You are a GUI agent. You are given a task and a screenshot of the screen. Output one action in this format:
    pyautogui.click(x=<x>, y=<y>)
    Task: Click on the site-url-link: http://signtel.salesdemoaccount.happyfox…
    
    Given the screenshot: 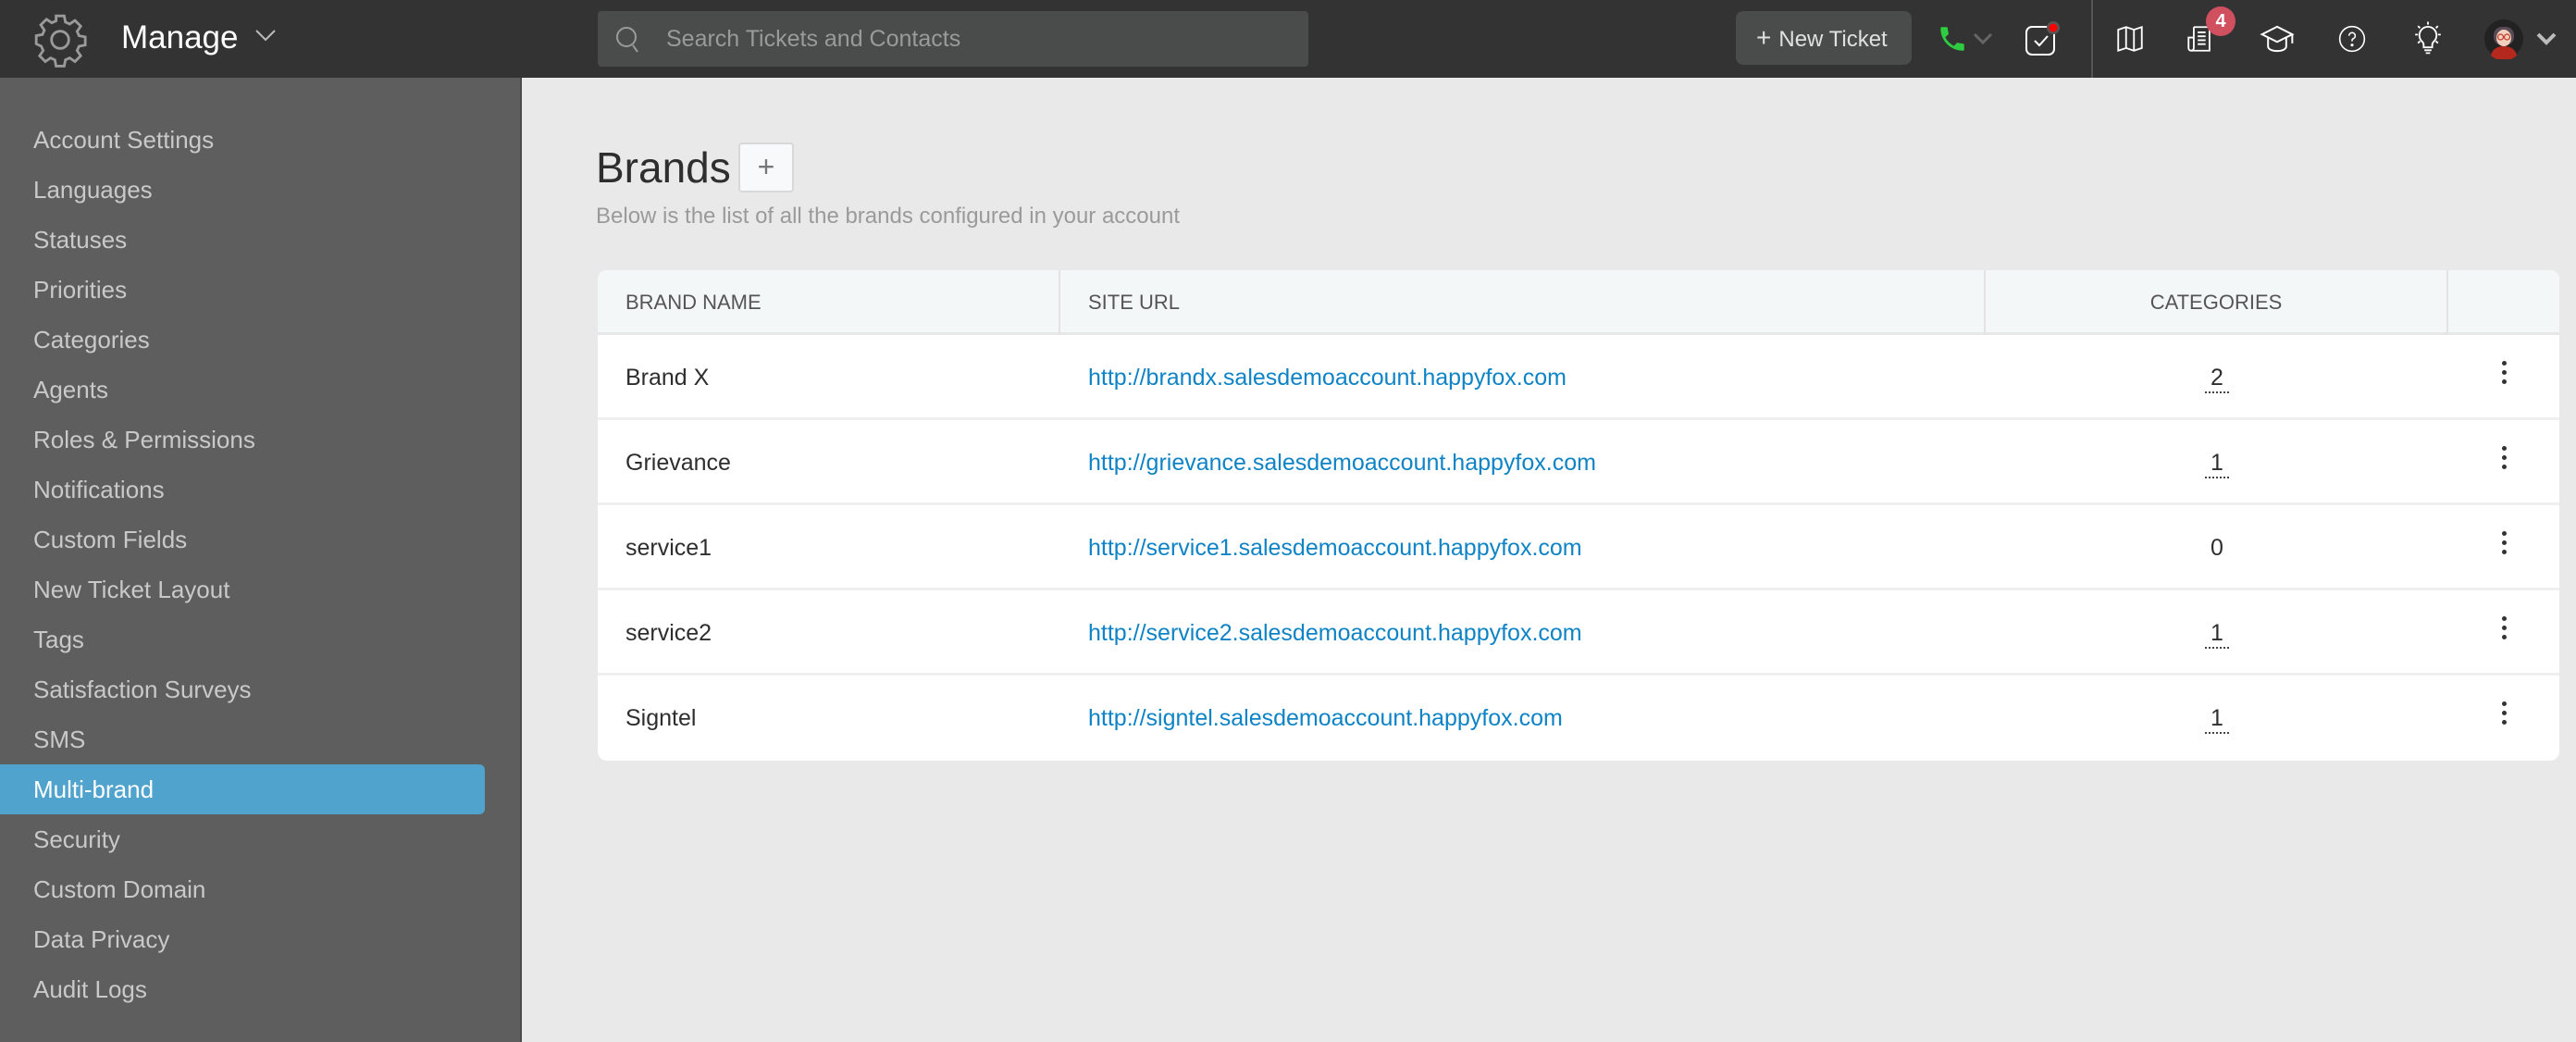 What is the action you would take?
    pyautogui.click(x=1326, y=718)
    